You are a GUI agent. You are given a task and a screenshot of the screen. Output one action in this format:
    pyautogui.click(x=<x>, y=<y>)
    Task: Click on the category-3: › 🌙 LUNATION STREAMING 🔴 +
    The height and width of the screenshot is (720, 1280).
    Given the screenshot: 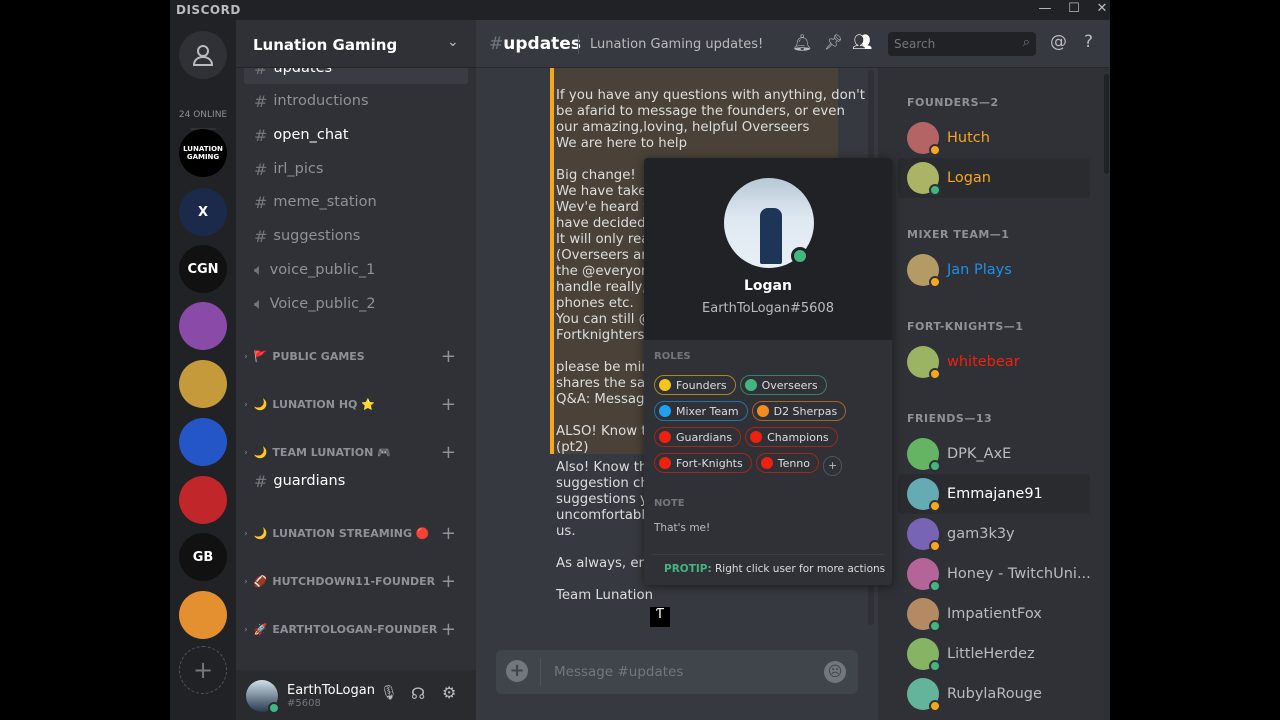 What is the action you would take?
    pyautogui.click(x=356, y=533)
    